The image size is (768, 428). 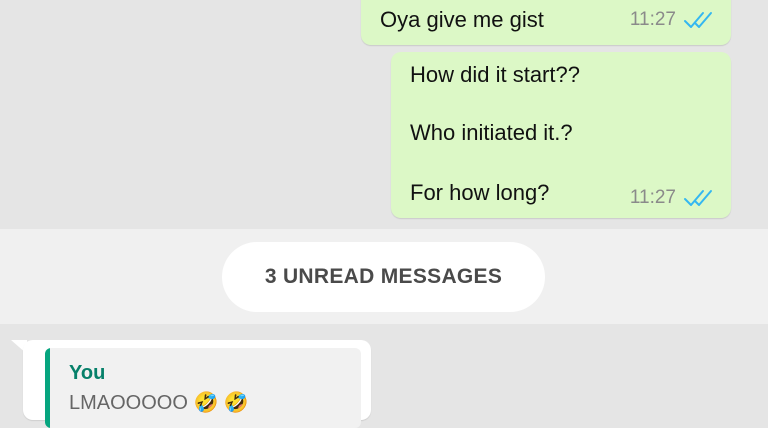 What do you see at coordinates (87, 373) in the screenshot?
I see `quoted-author: You` at bounding box center [87, 373].